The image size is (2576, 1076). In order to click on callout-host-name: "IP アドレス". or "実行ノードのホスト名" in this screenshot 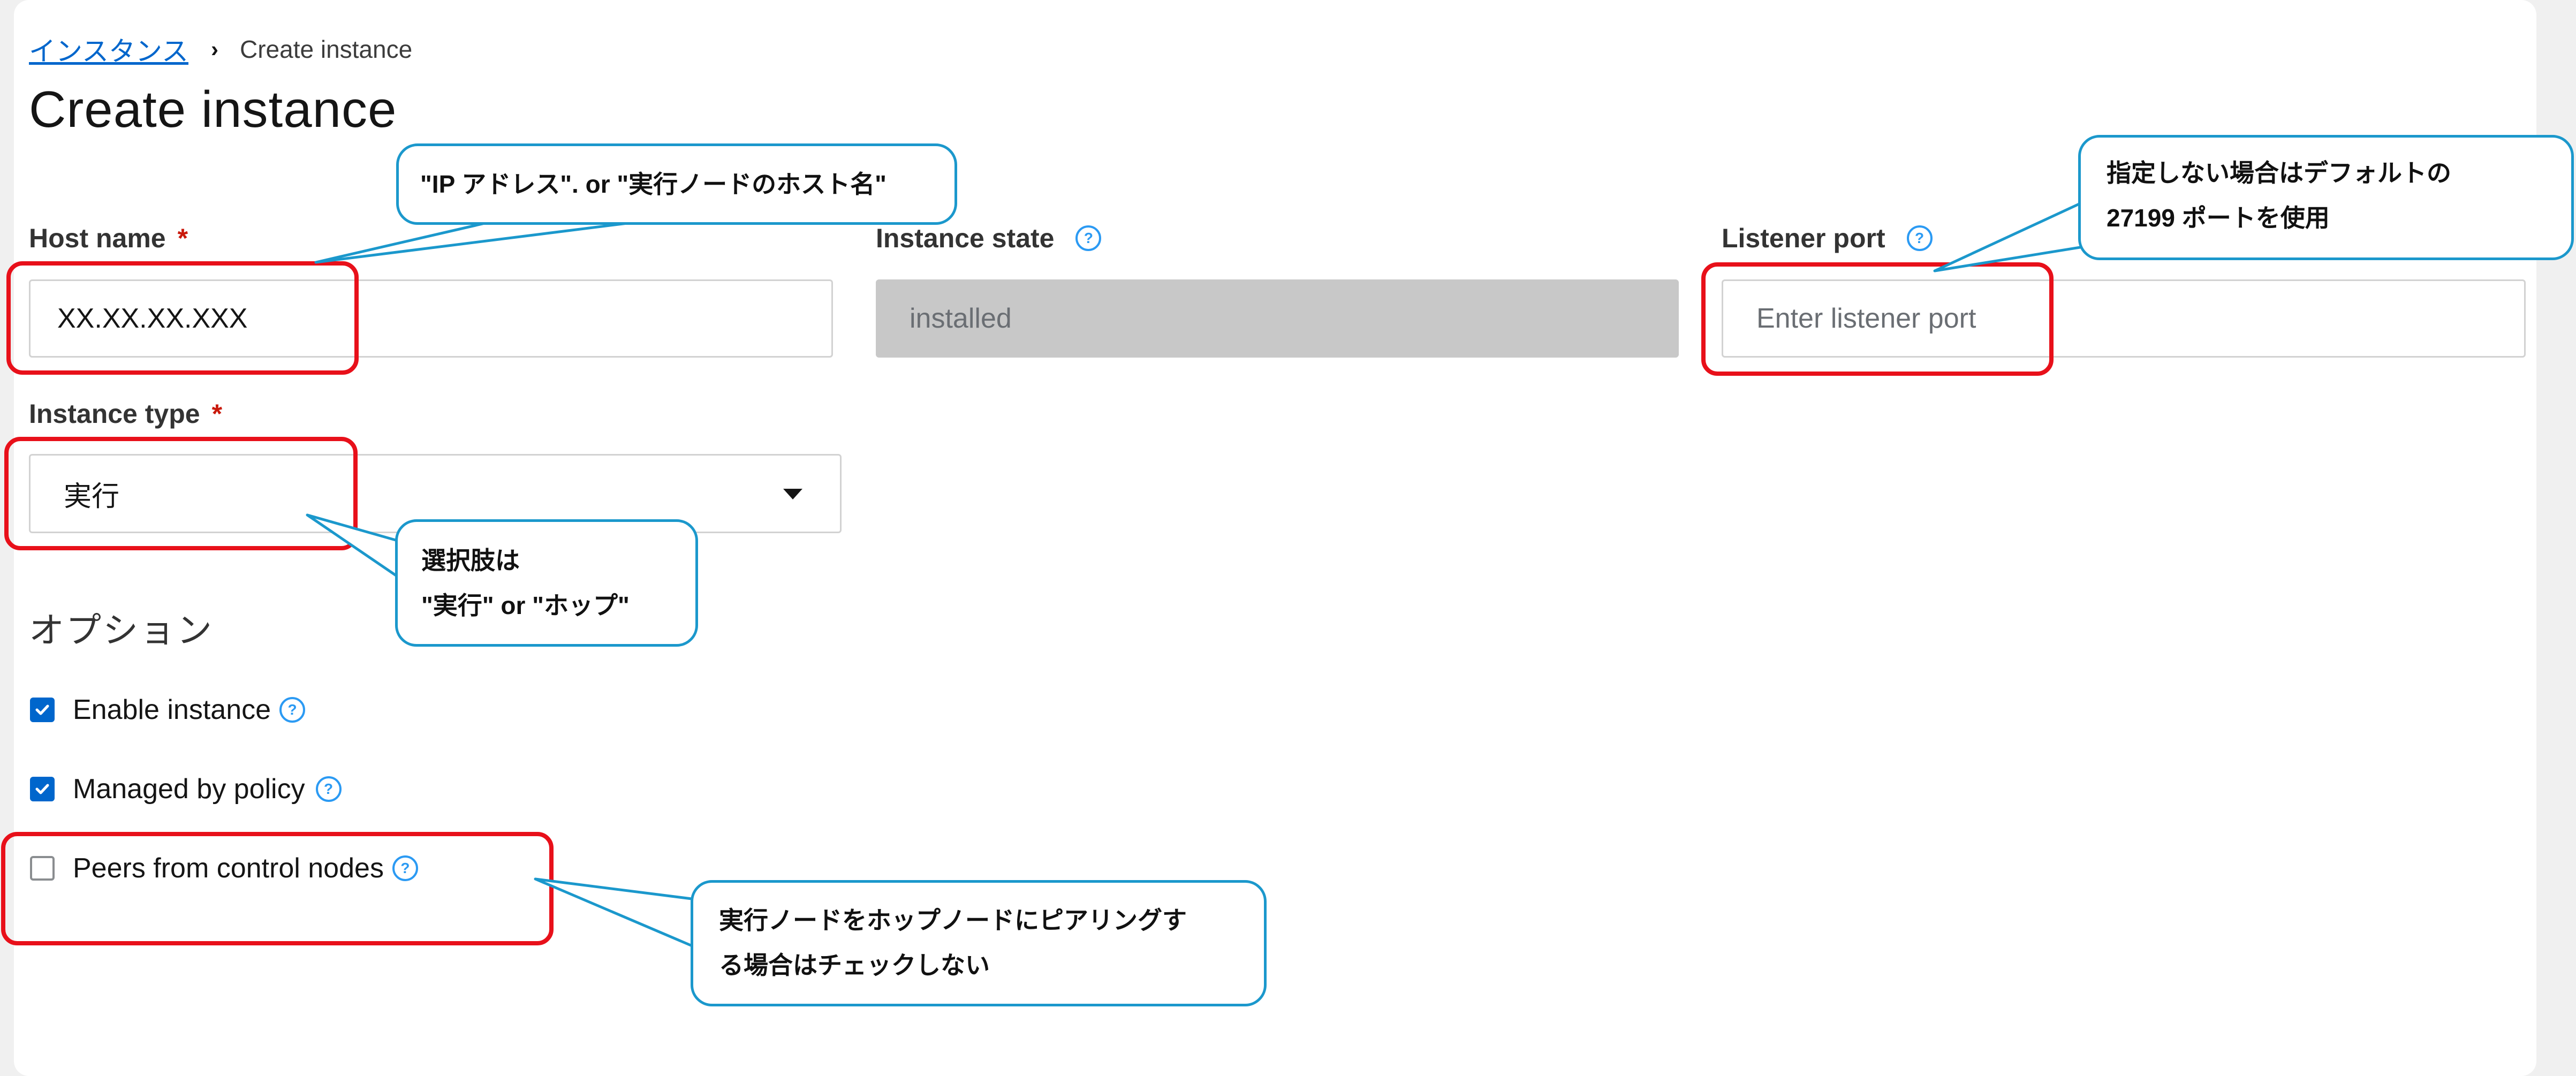, I will do `click(676, 184)`.